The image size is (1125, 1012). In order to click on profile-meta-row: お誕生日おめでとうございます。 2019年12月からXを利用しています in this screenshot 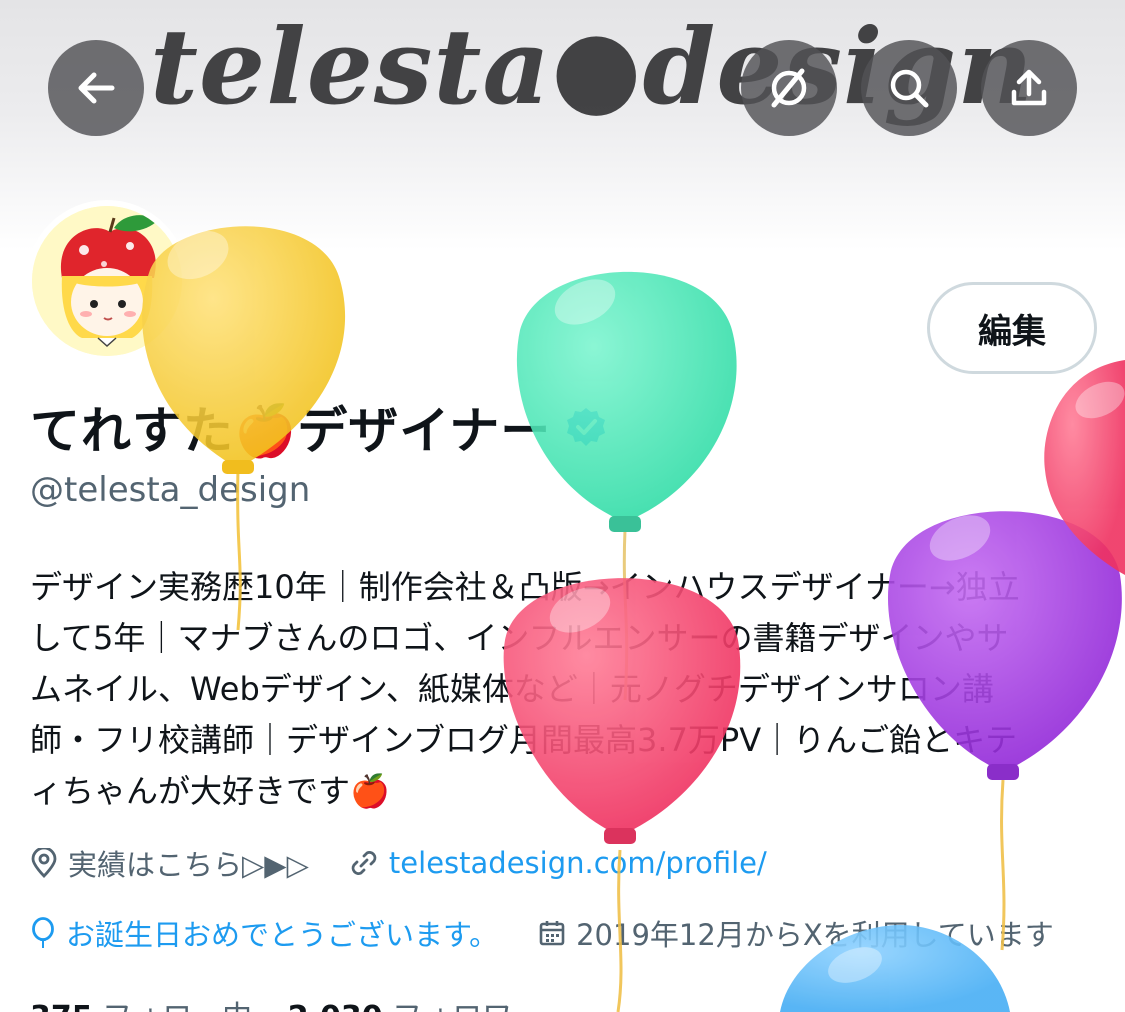, I will do `click(562, 933)`.